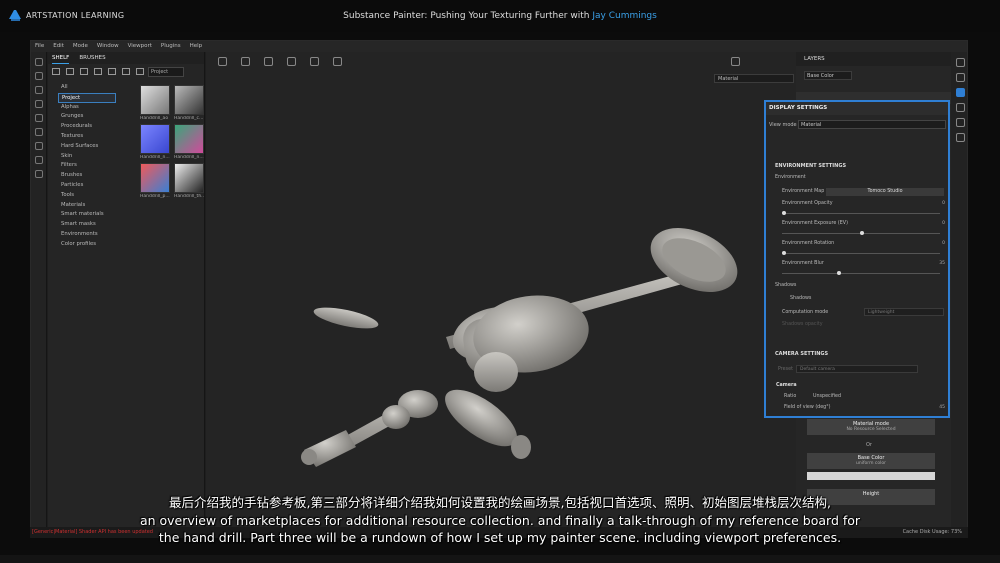 This screenshot has height=563, width=1000. Describe the element at coordinates (87, 117) in the screenshot. I see `category-item: Grunges` at that location.